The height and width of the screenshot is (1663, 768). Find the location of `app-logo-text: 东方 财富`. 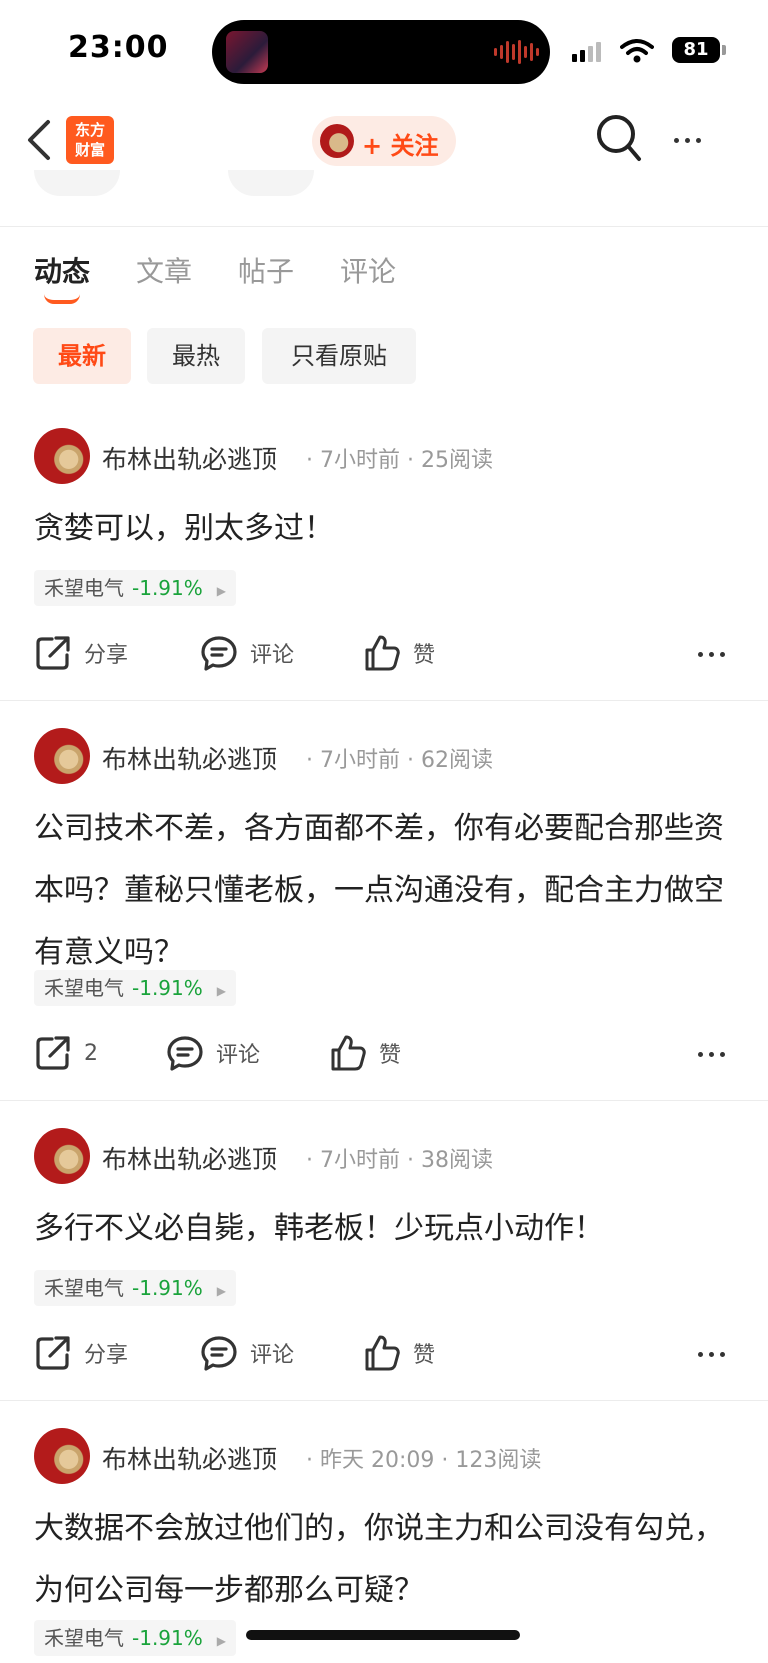

app-logo-text: 东方 财富 is located at coordinates (89, 140).